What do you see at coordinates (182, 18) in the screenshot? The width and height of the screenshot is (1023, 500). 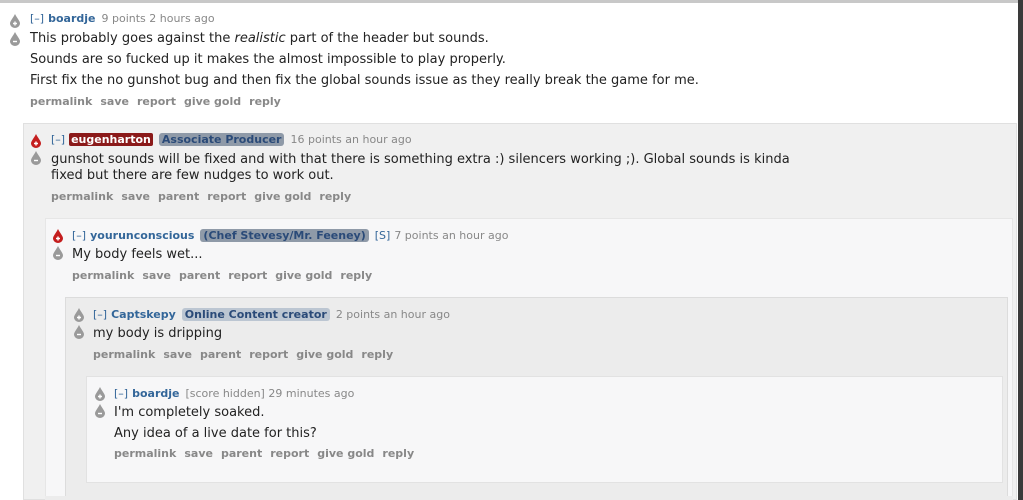 I see `timestamp: 2 hours ago` at bounding box center [182, 18].